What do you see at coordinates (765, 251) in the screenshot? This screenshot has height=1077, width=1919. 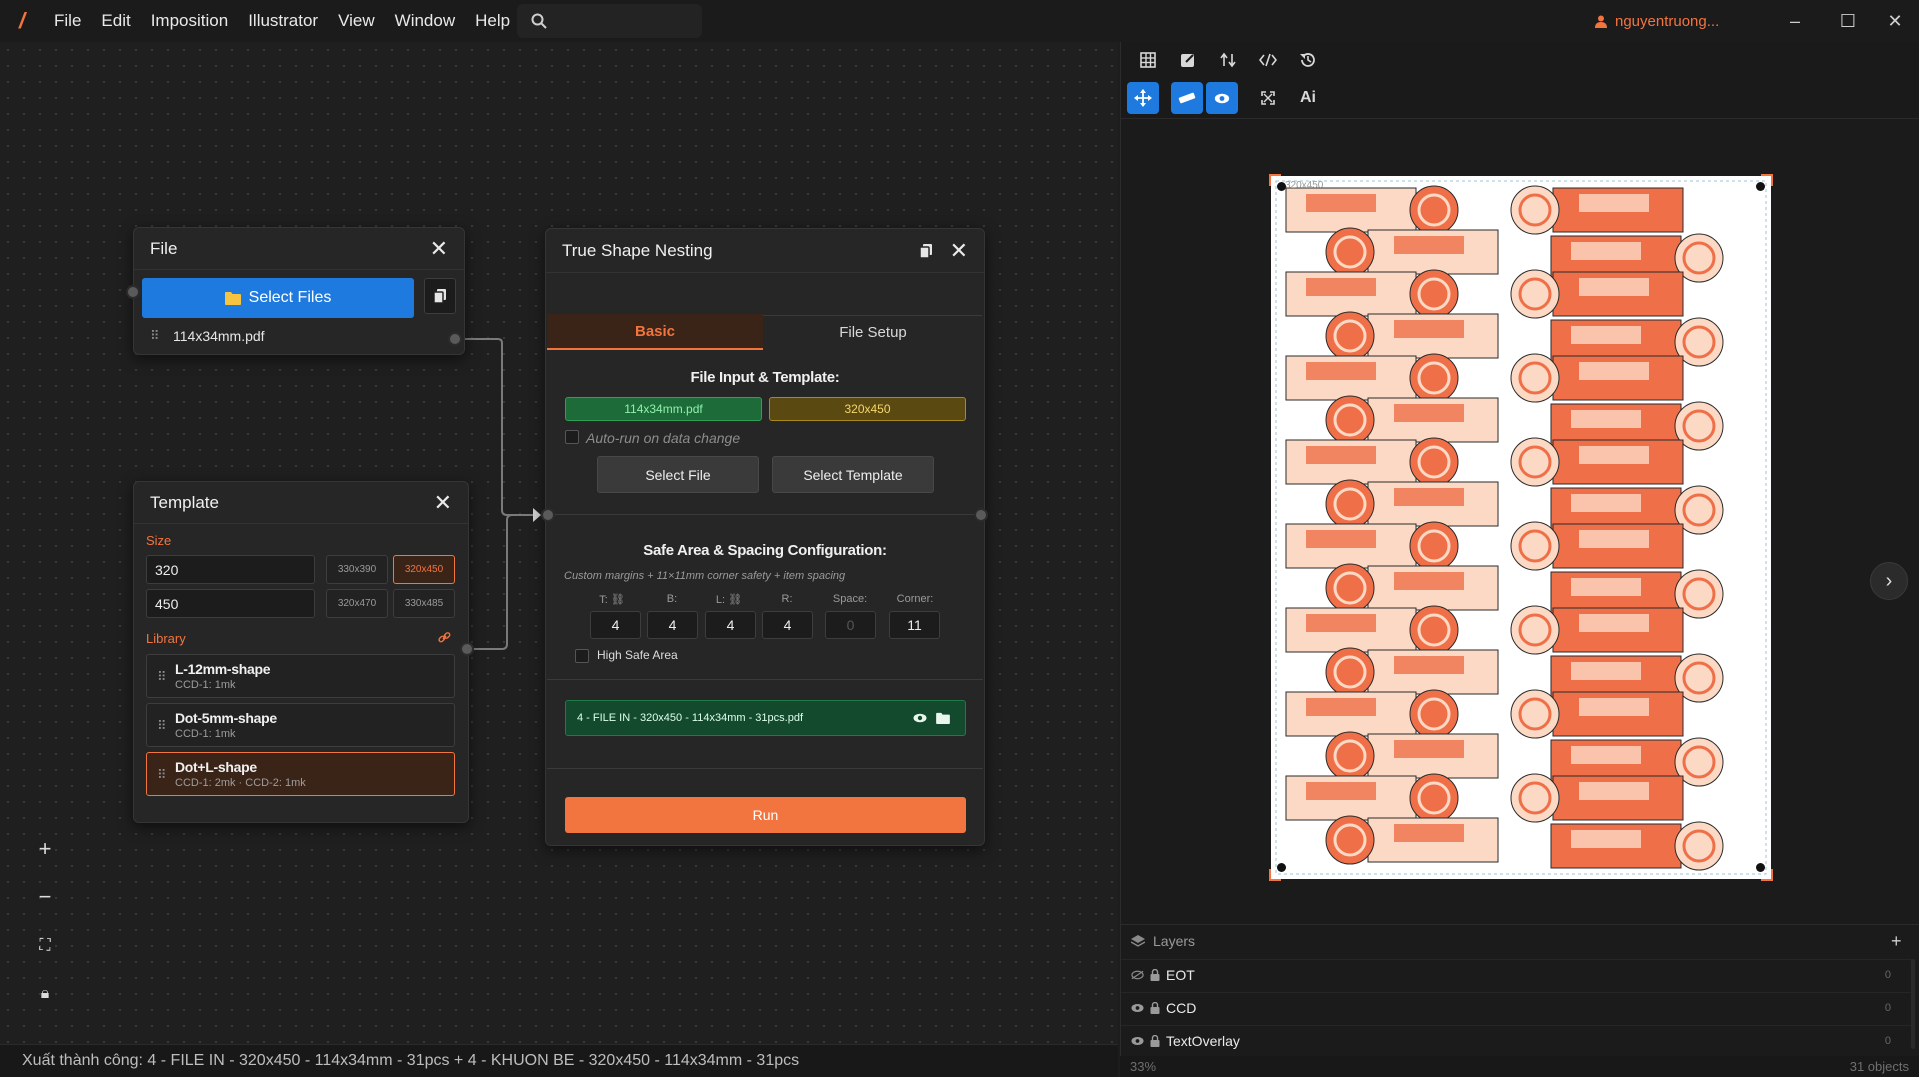 I see `nesting-node-header: True Shape Nesting ✕` at bounding box center [765, 251].